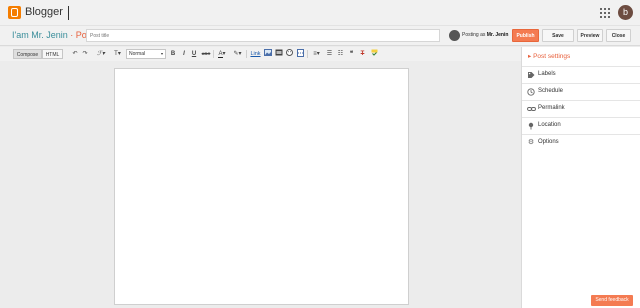 Image resolution: width=640 pixels, height=308 pixels. Describe the element at coordinates (549, 125) in the screenshot. I see `settings-item-label: Location` at that location.